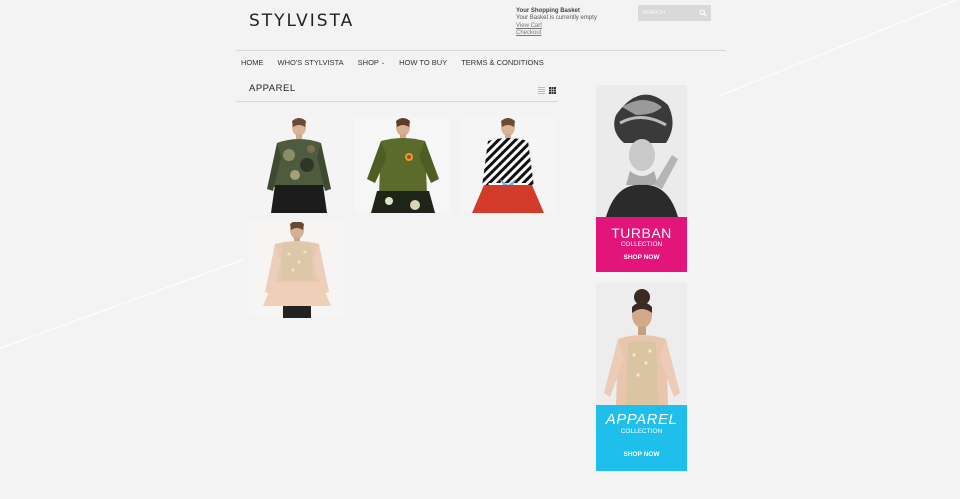 Image resolution: width=960 pixels, height=499 pixels. Describe the element at coordinates (641, 151) in the screenshot. I see `turban-banner-image` at that location.